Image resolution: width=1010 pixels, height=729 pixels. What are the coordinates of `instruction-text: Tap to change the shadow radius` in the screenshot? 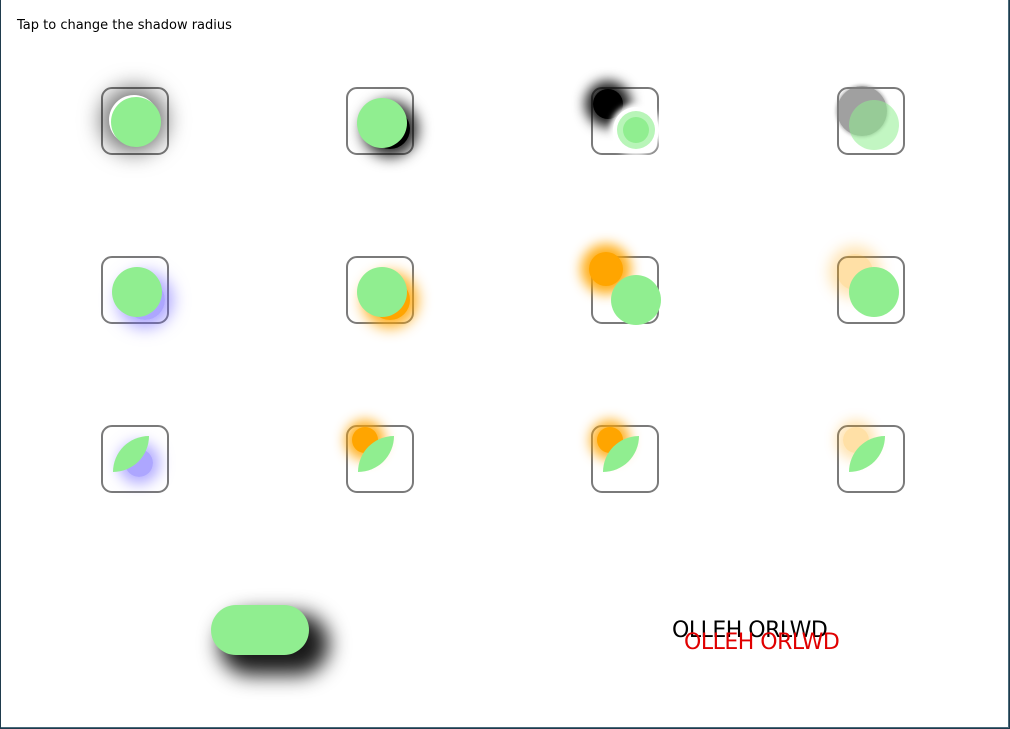 It's located at (124, 25).